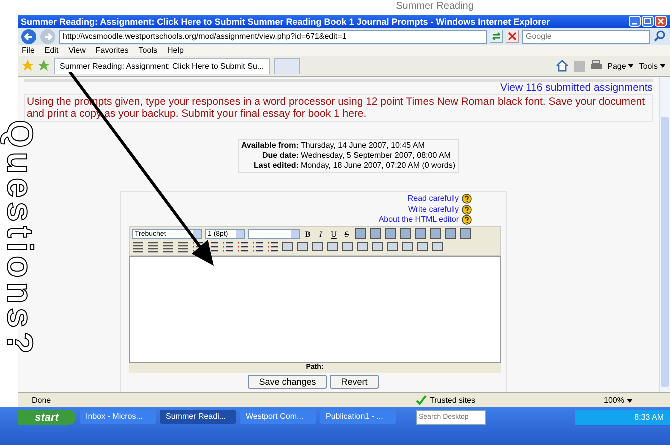  What do you see at coordinates (51, 50) in the screenshot?
I see `menu-item: Edit` at bounding box center [51, 50].